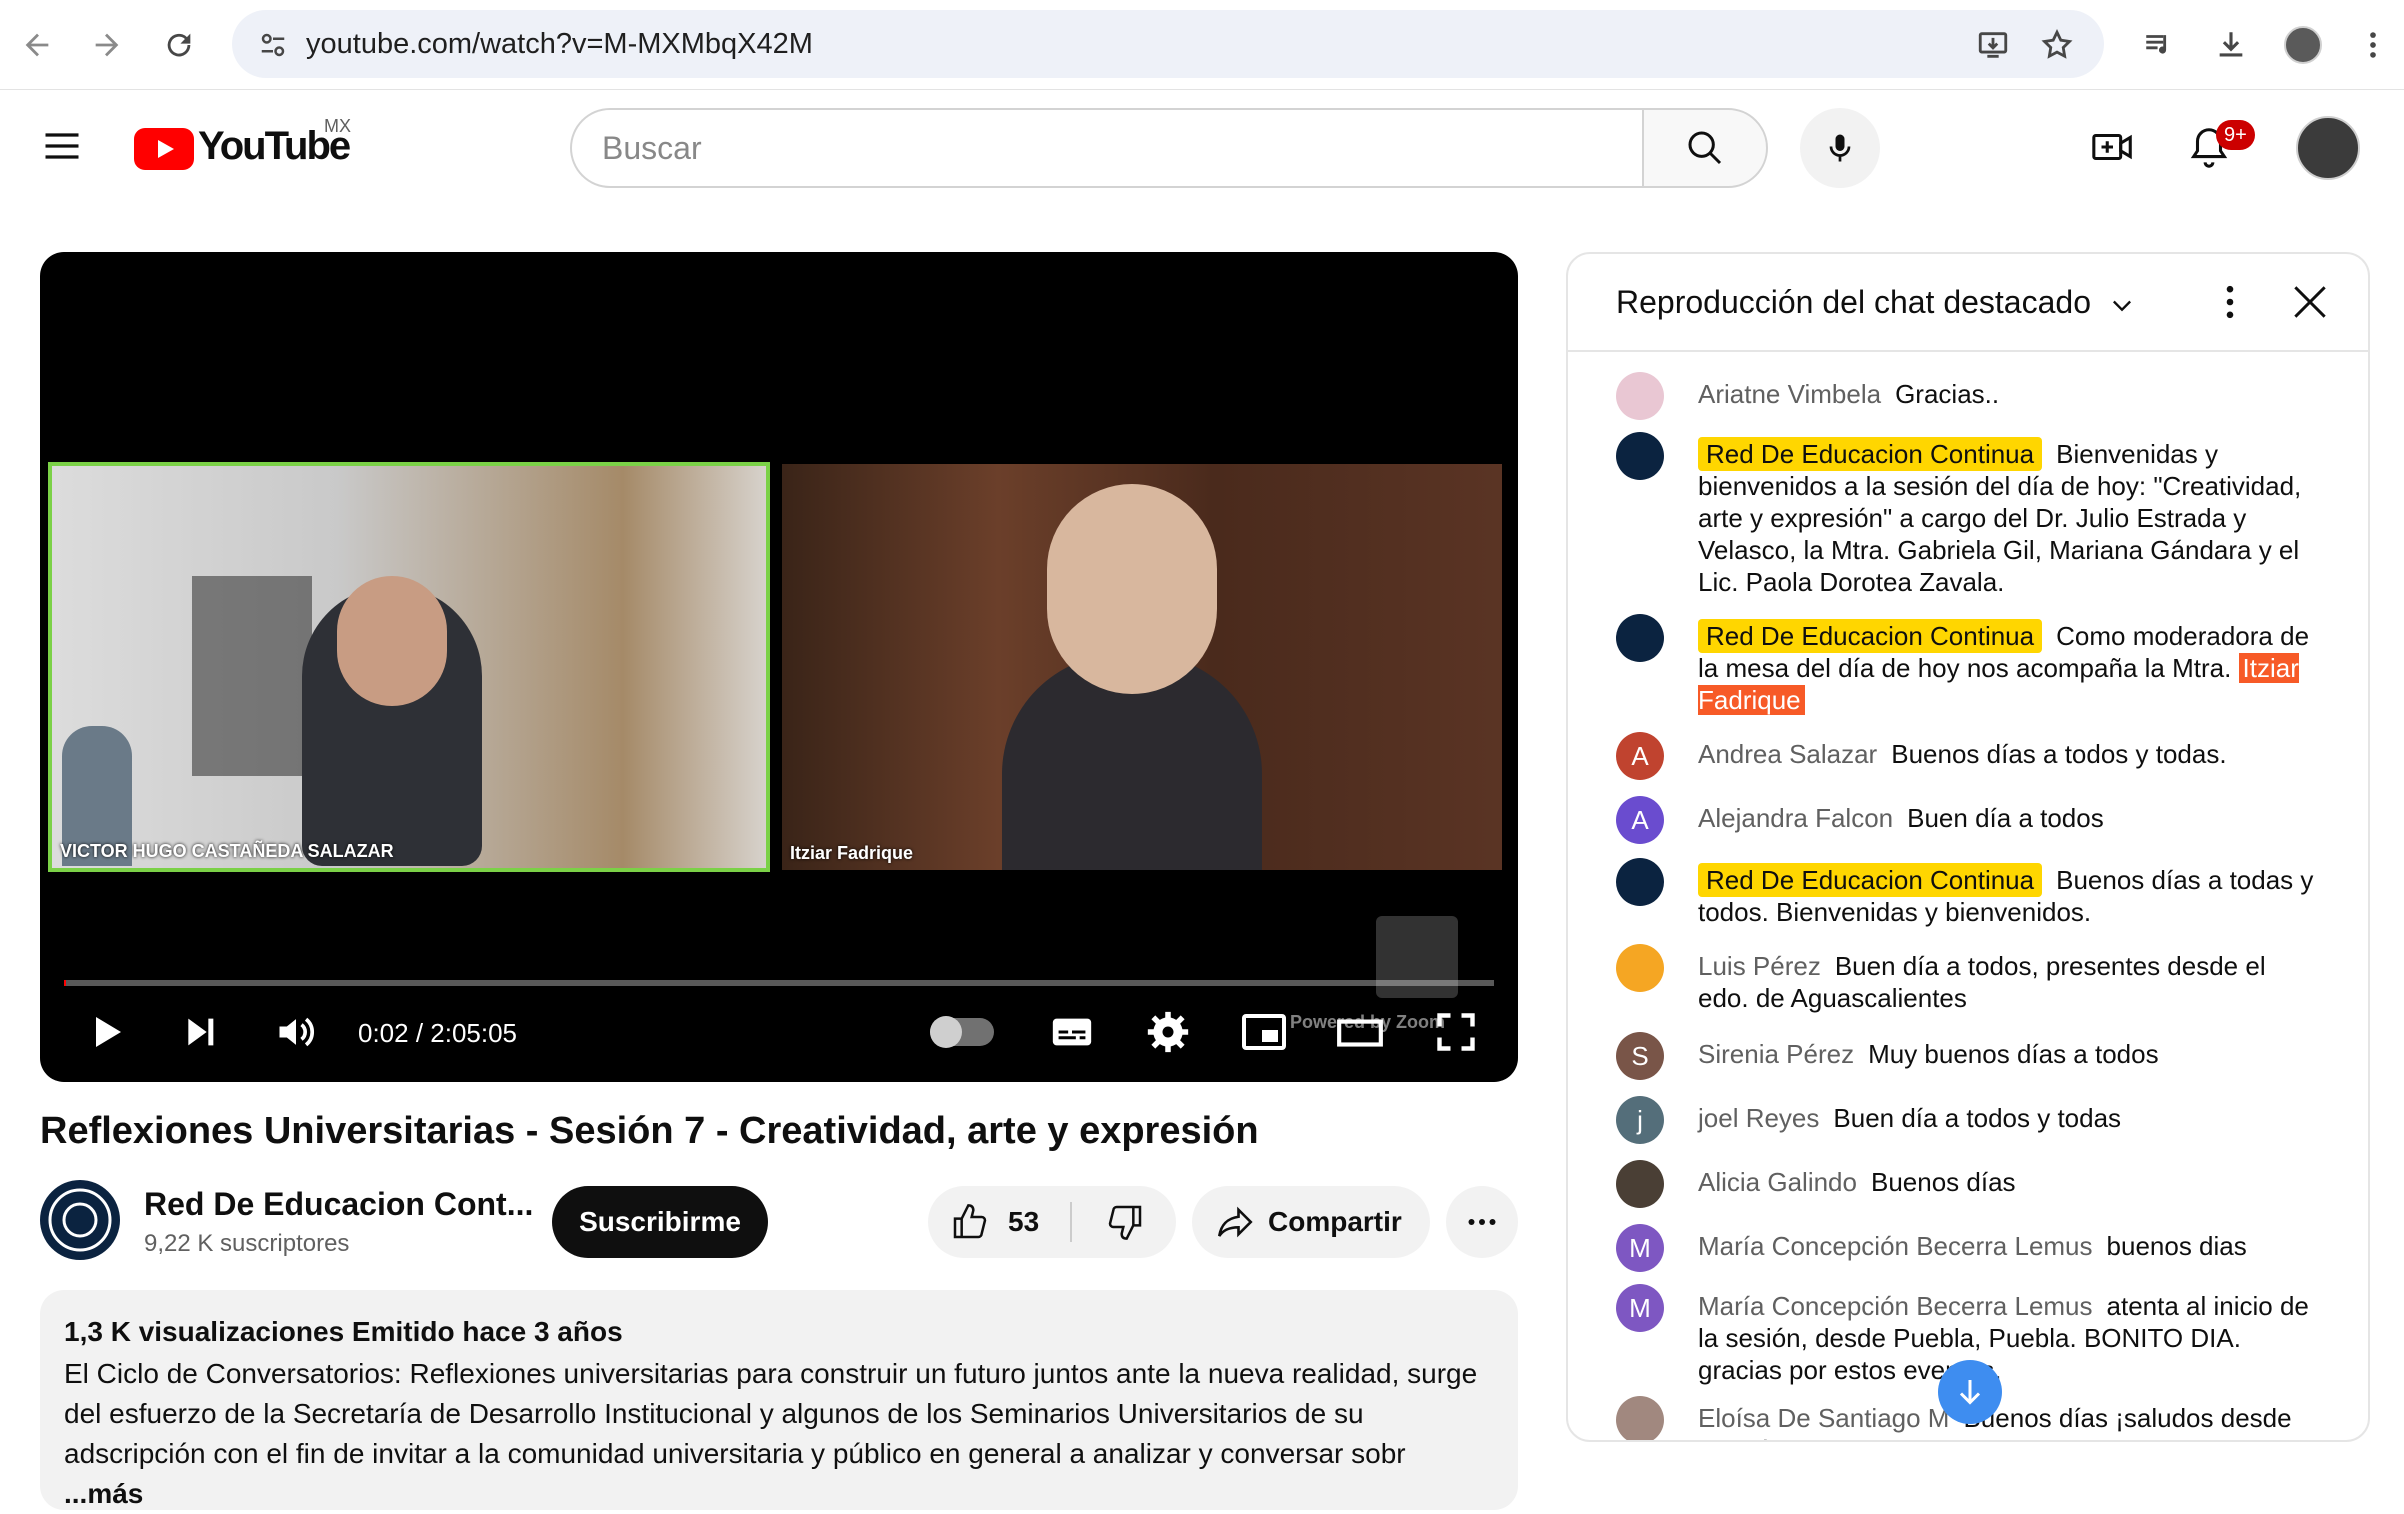 Image resolution: width=2404 pixels, height=1514 pixels. Describe the element at coordinates (65, 983) in the screenshot. I see `progress-fill` at that location.